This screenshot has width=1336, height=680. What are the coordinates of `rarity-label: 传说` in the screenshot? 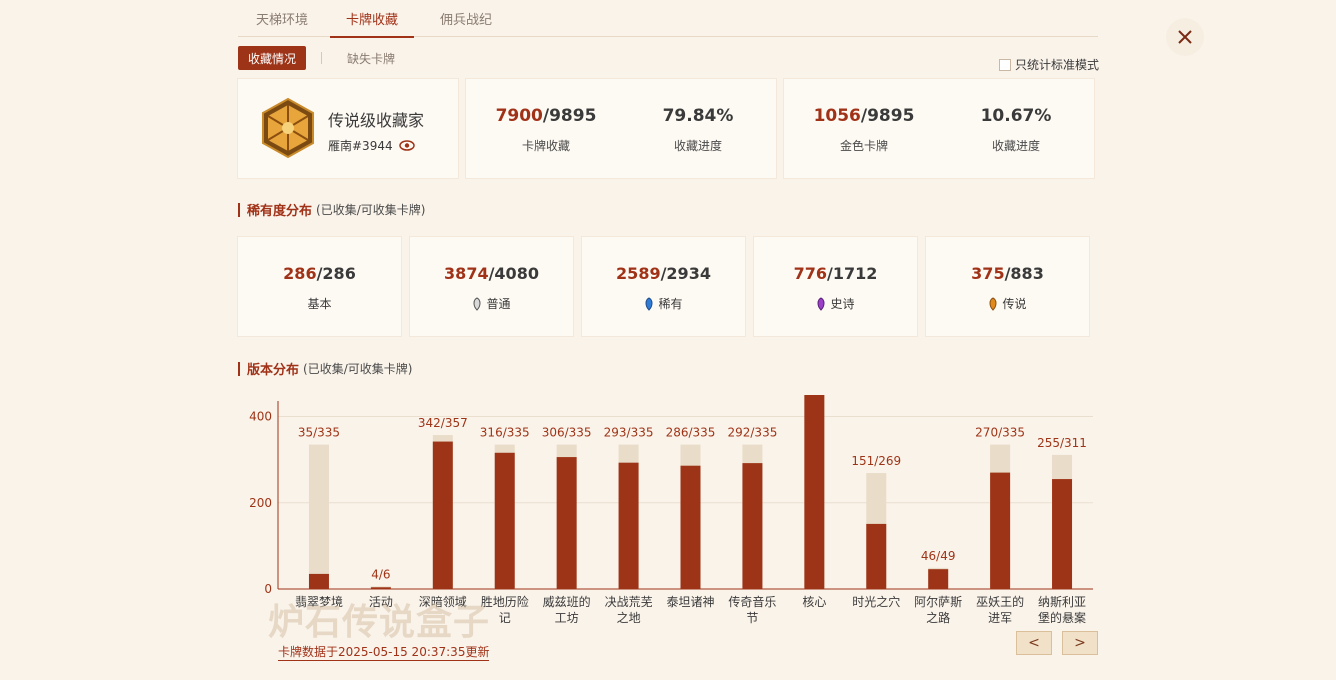 It's located at (1007, 303).